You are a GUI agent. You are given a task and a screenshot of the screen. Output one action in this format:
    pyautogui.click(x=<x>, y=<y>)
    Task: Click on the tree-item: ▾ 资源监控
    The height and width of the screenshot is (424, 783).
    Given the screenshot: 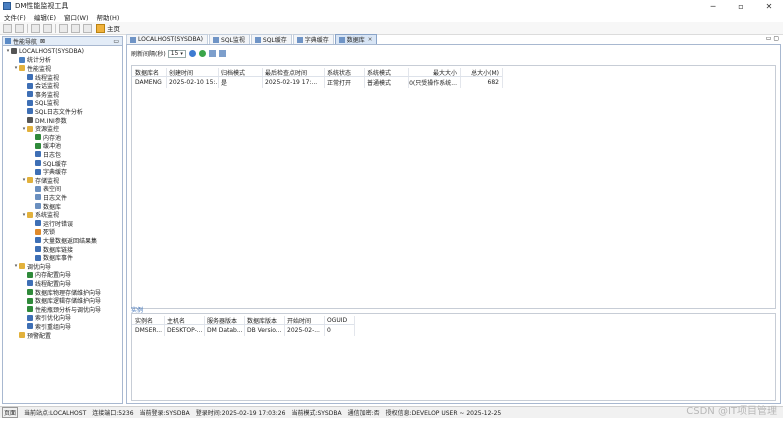 What is the action you would take?
    pyautogui.click(x=40, y=128)
    